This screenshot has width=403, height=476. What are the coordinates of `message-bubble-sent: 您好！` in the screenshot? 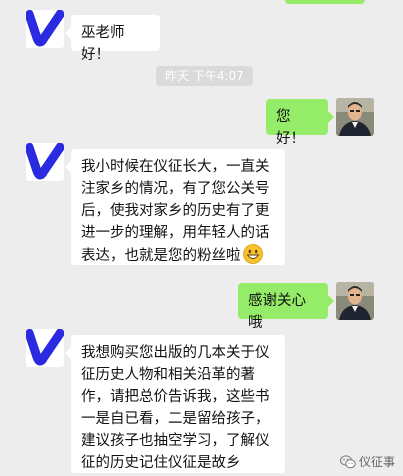 It's located at (300, 123).